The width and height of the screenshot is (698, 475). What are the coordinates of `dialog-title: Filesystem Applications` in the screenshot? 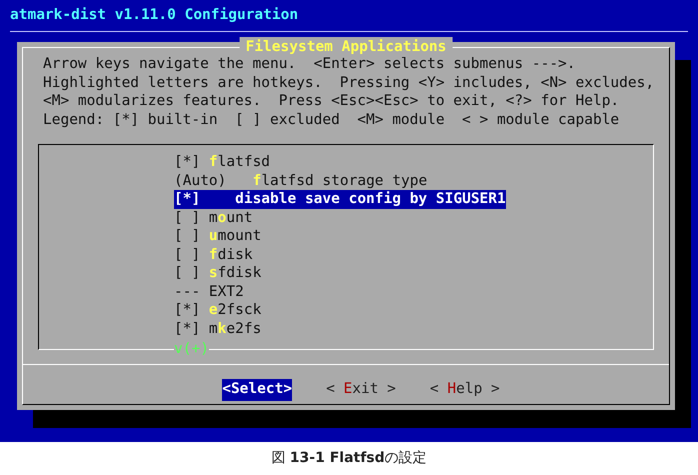 It's located at (346, 47).